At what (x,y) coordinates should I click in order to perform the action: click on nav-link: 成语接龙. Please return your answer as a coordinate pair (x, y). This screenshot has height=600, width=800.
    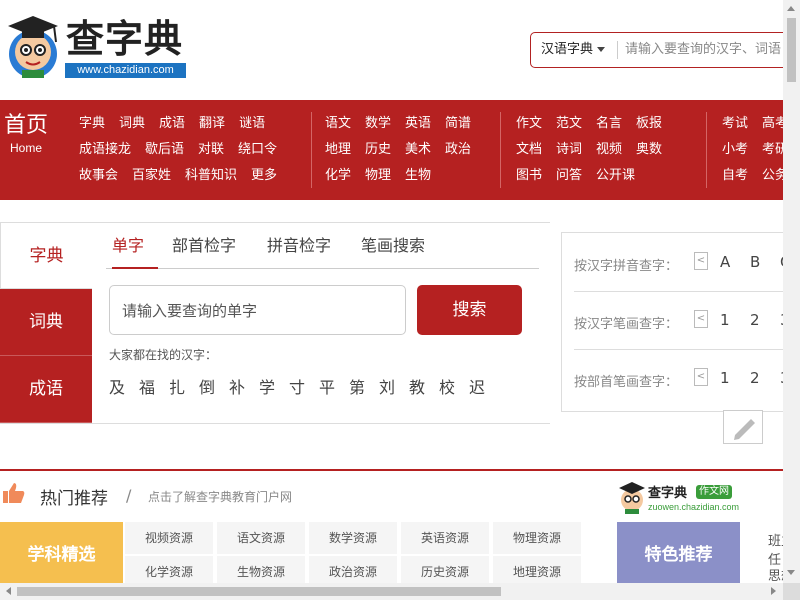
    Looking at the image, I should click on (105, 150).